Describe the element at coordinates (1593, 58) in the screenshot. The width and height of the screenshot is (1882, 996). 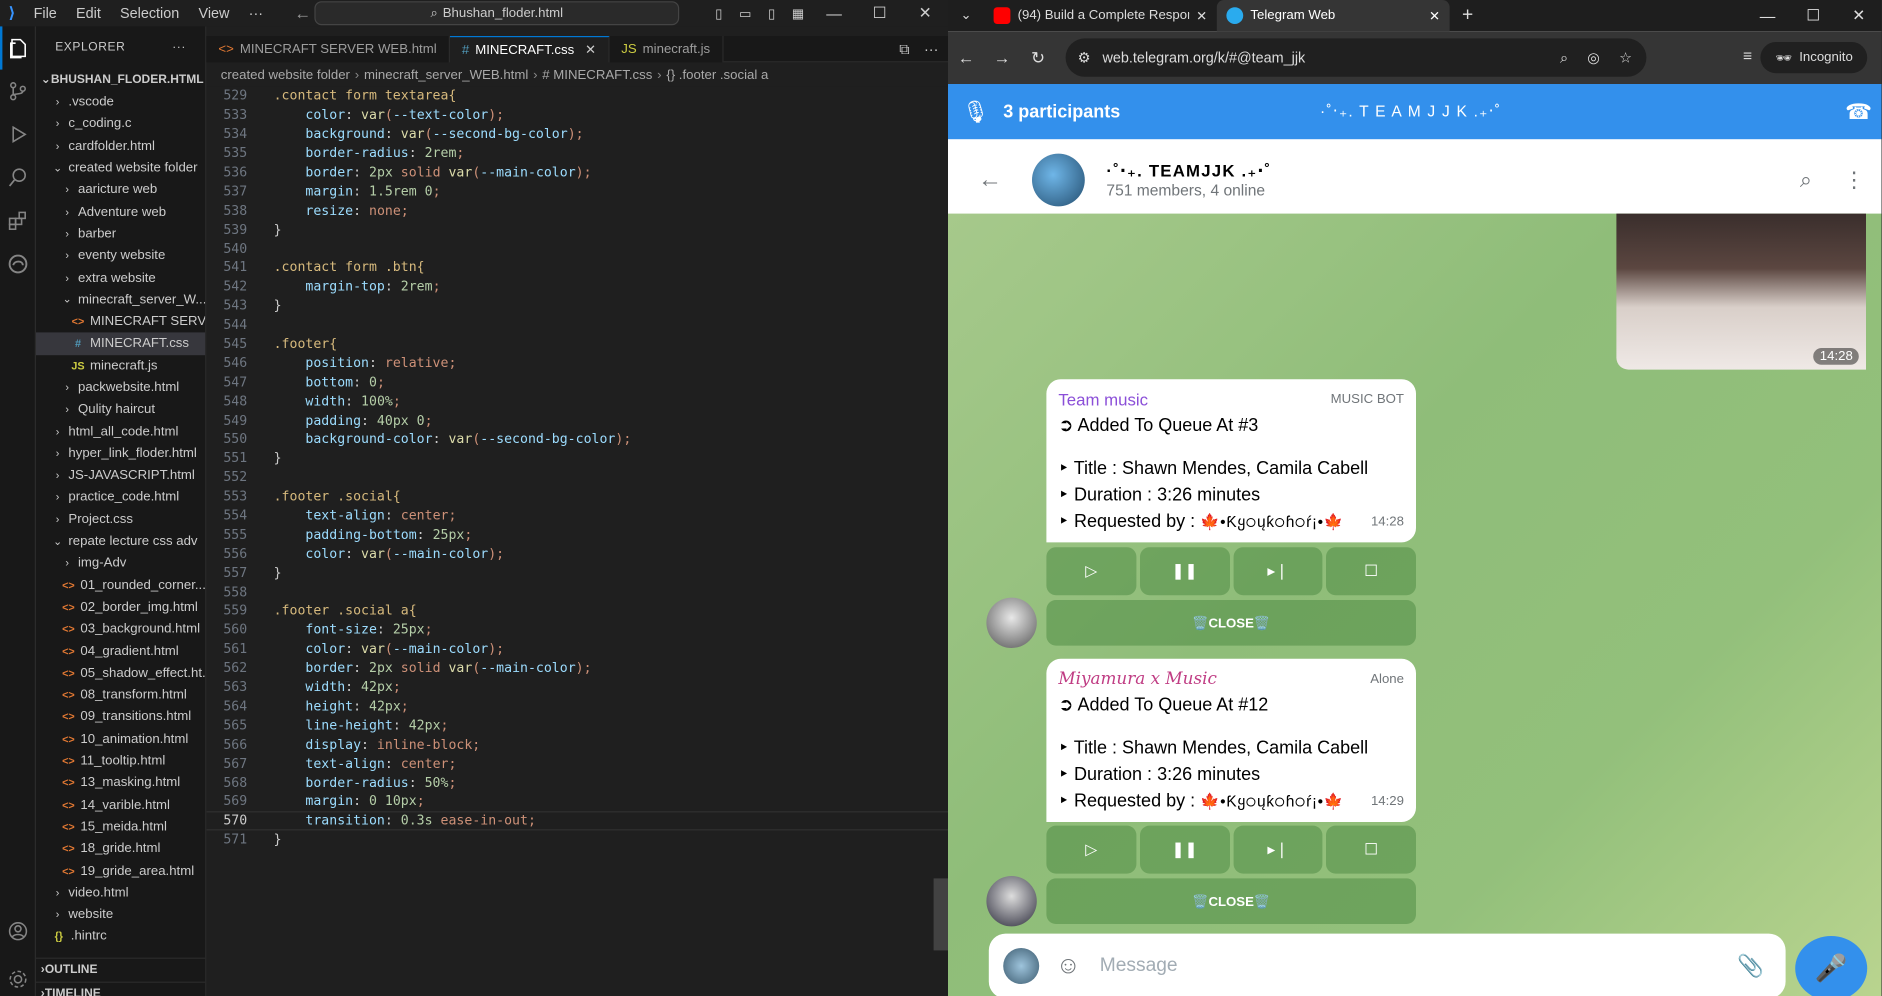
I see `tracking-protection-icon: ◎` at that location.